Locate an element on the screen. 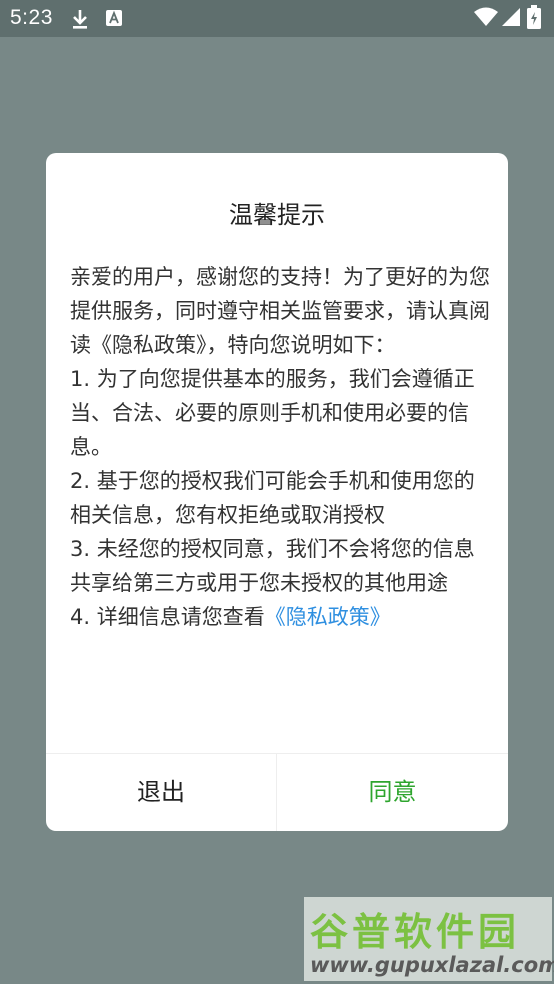  watermark-url: www.gupuxlazal.com is located at coordinates (432, 965).